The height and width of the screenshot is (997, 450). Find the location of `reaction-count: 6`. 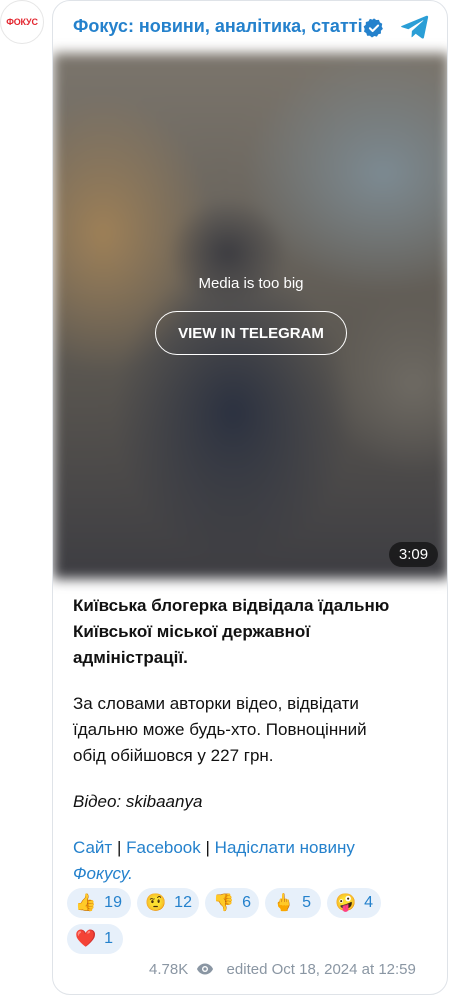

reaction-count: 6 is located at coordinates (247, 902).